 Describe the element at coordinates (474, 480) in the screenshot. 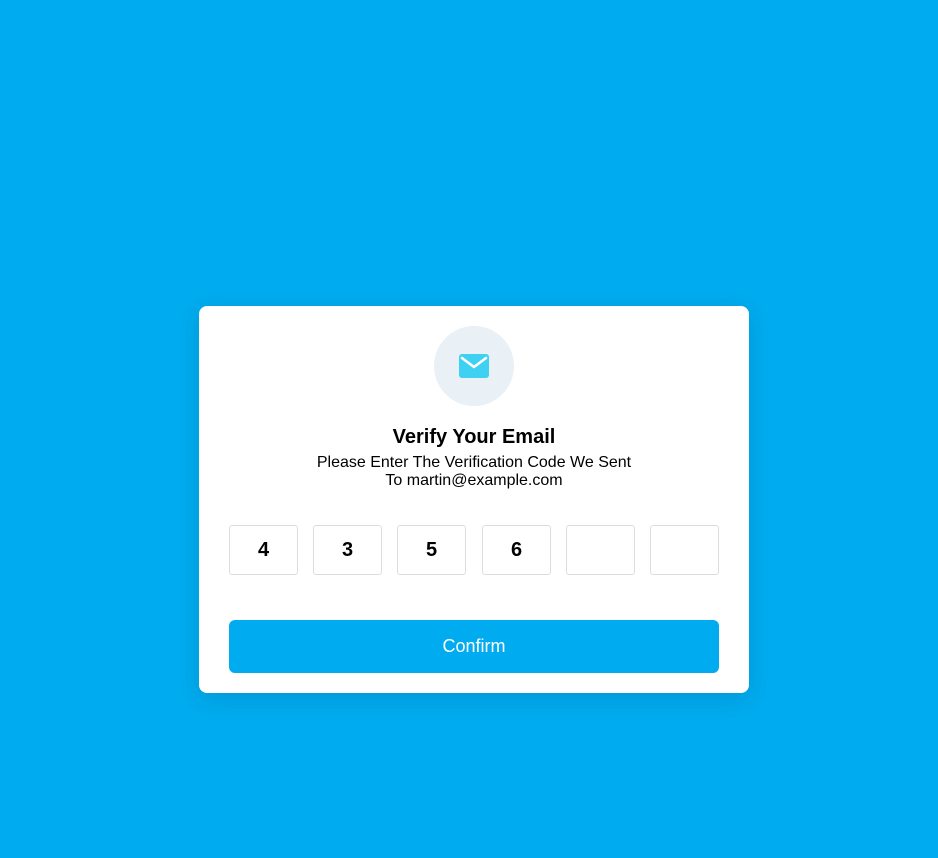

I see `instruction-line-2: To martin@example.com` at that location.